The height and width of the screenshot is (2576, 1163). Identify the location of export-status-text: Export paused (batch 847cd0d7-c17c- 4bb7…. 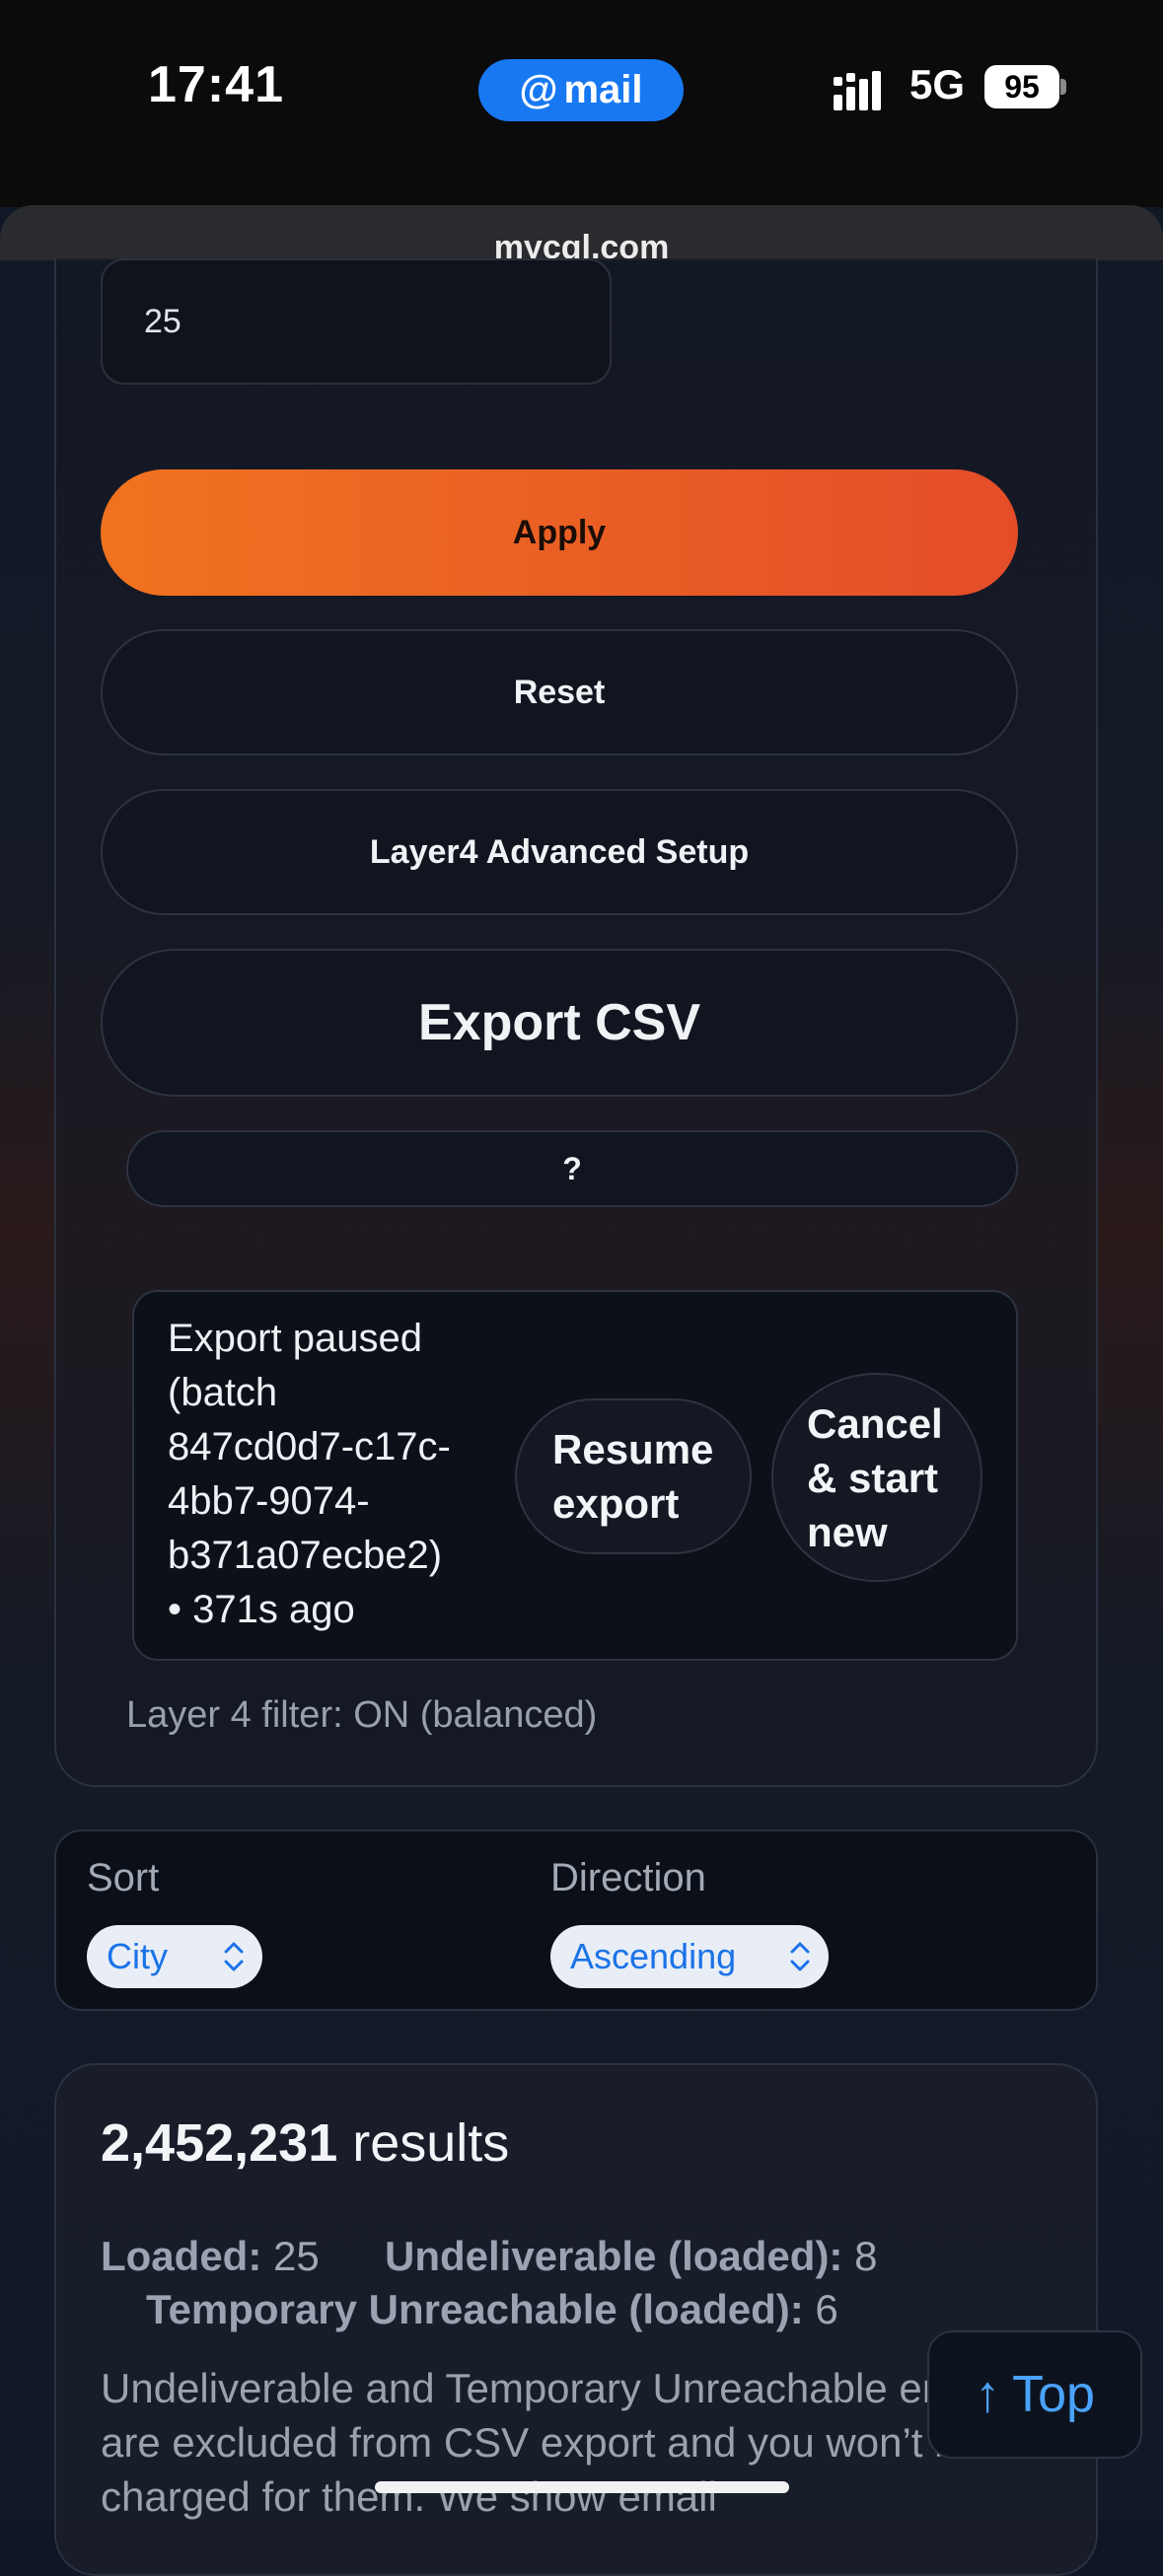
(309, 1474).